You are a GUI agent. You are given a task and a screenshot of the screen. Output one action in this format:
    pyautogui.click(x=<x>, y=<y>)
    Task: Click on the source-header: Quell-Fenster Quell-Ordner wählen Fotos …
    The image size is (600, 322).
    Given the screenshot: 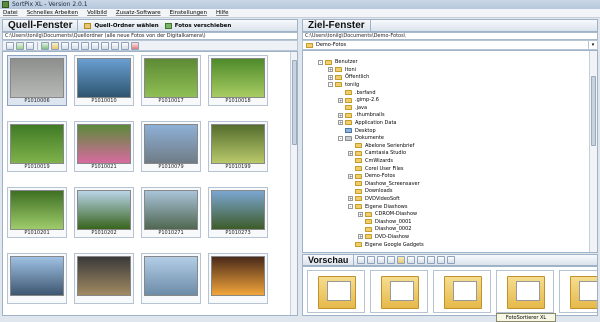 What is the action you would take?
    pyautogui.click(x=150, y=25)
    